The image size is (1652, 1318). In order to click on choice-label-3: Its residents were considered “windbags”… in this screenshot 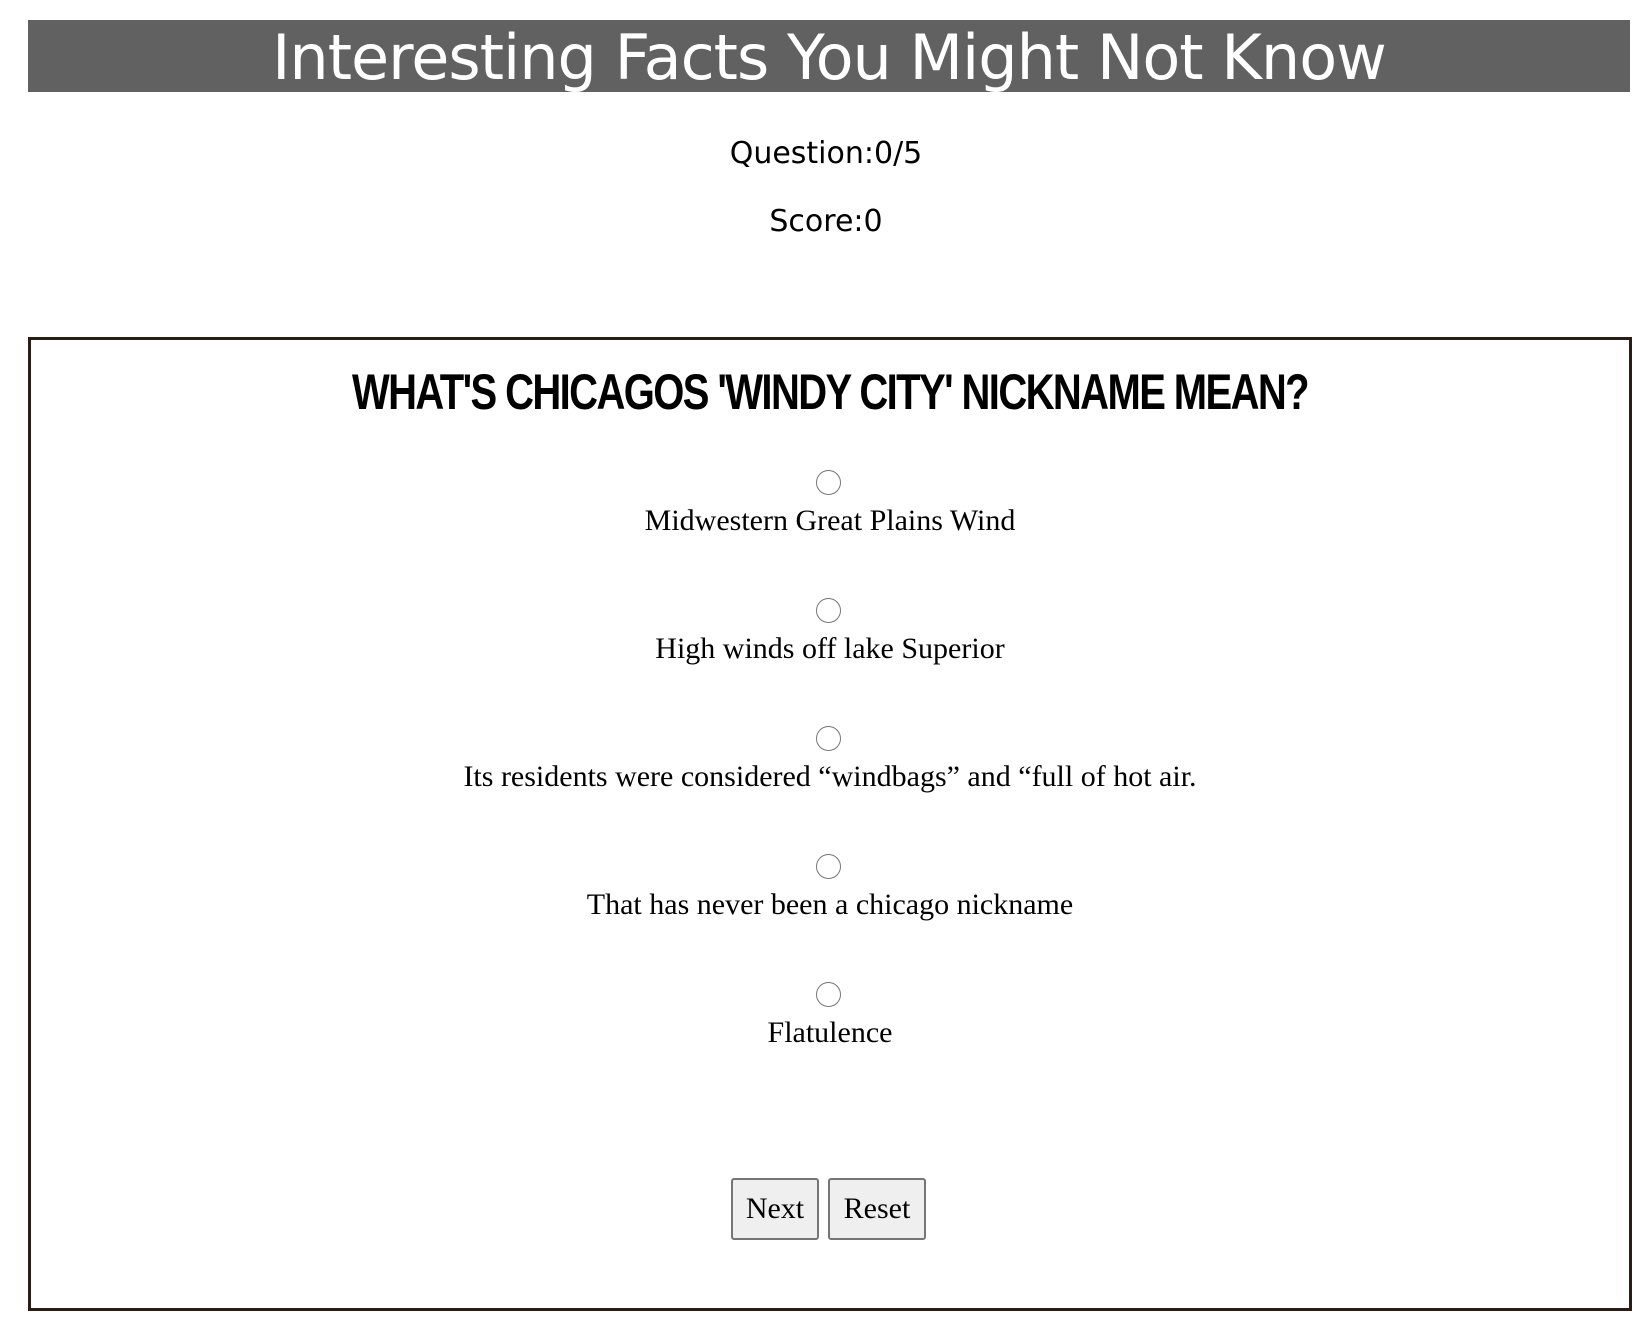, I will do `click(830, 776)`.